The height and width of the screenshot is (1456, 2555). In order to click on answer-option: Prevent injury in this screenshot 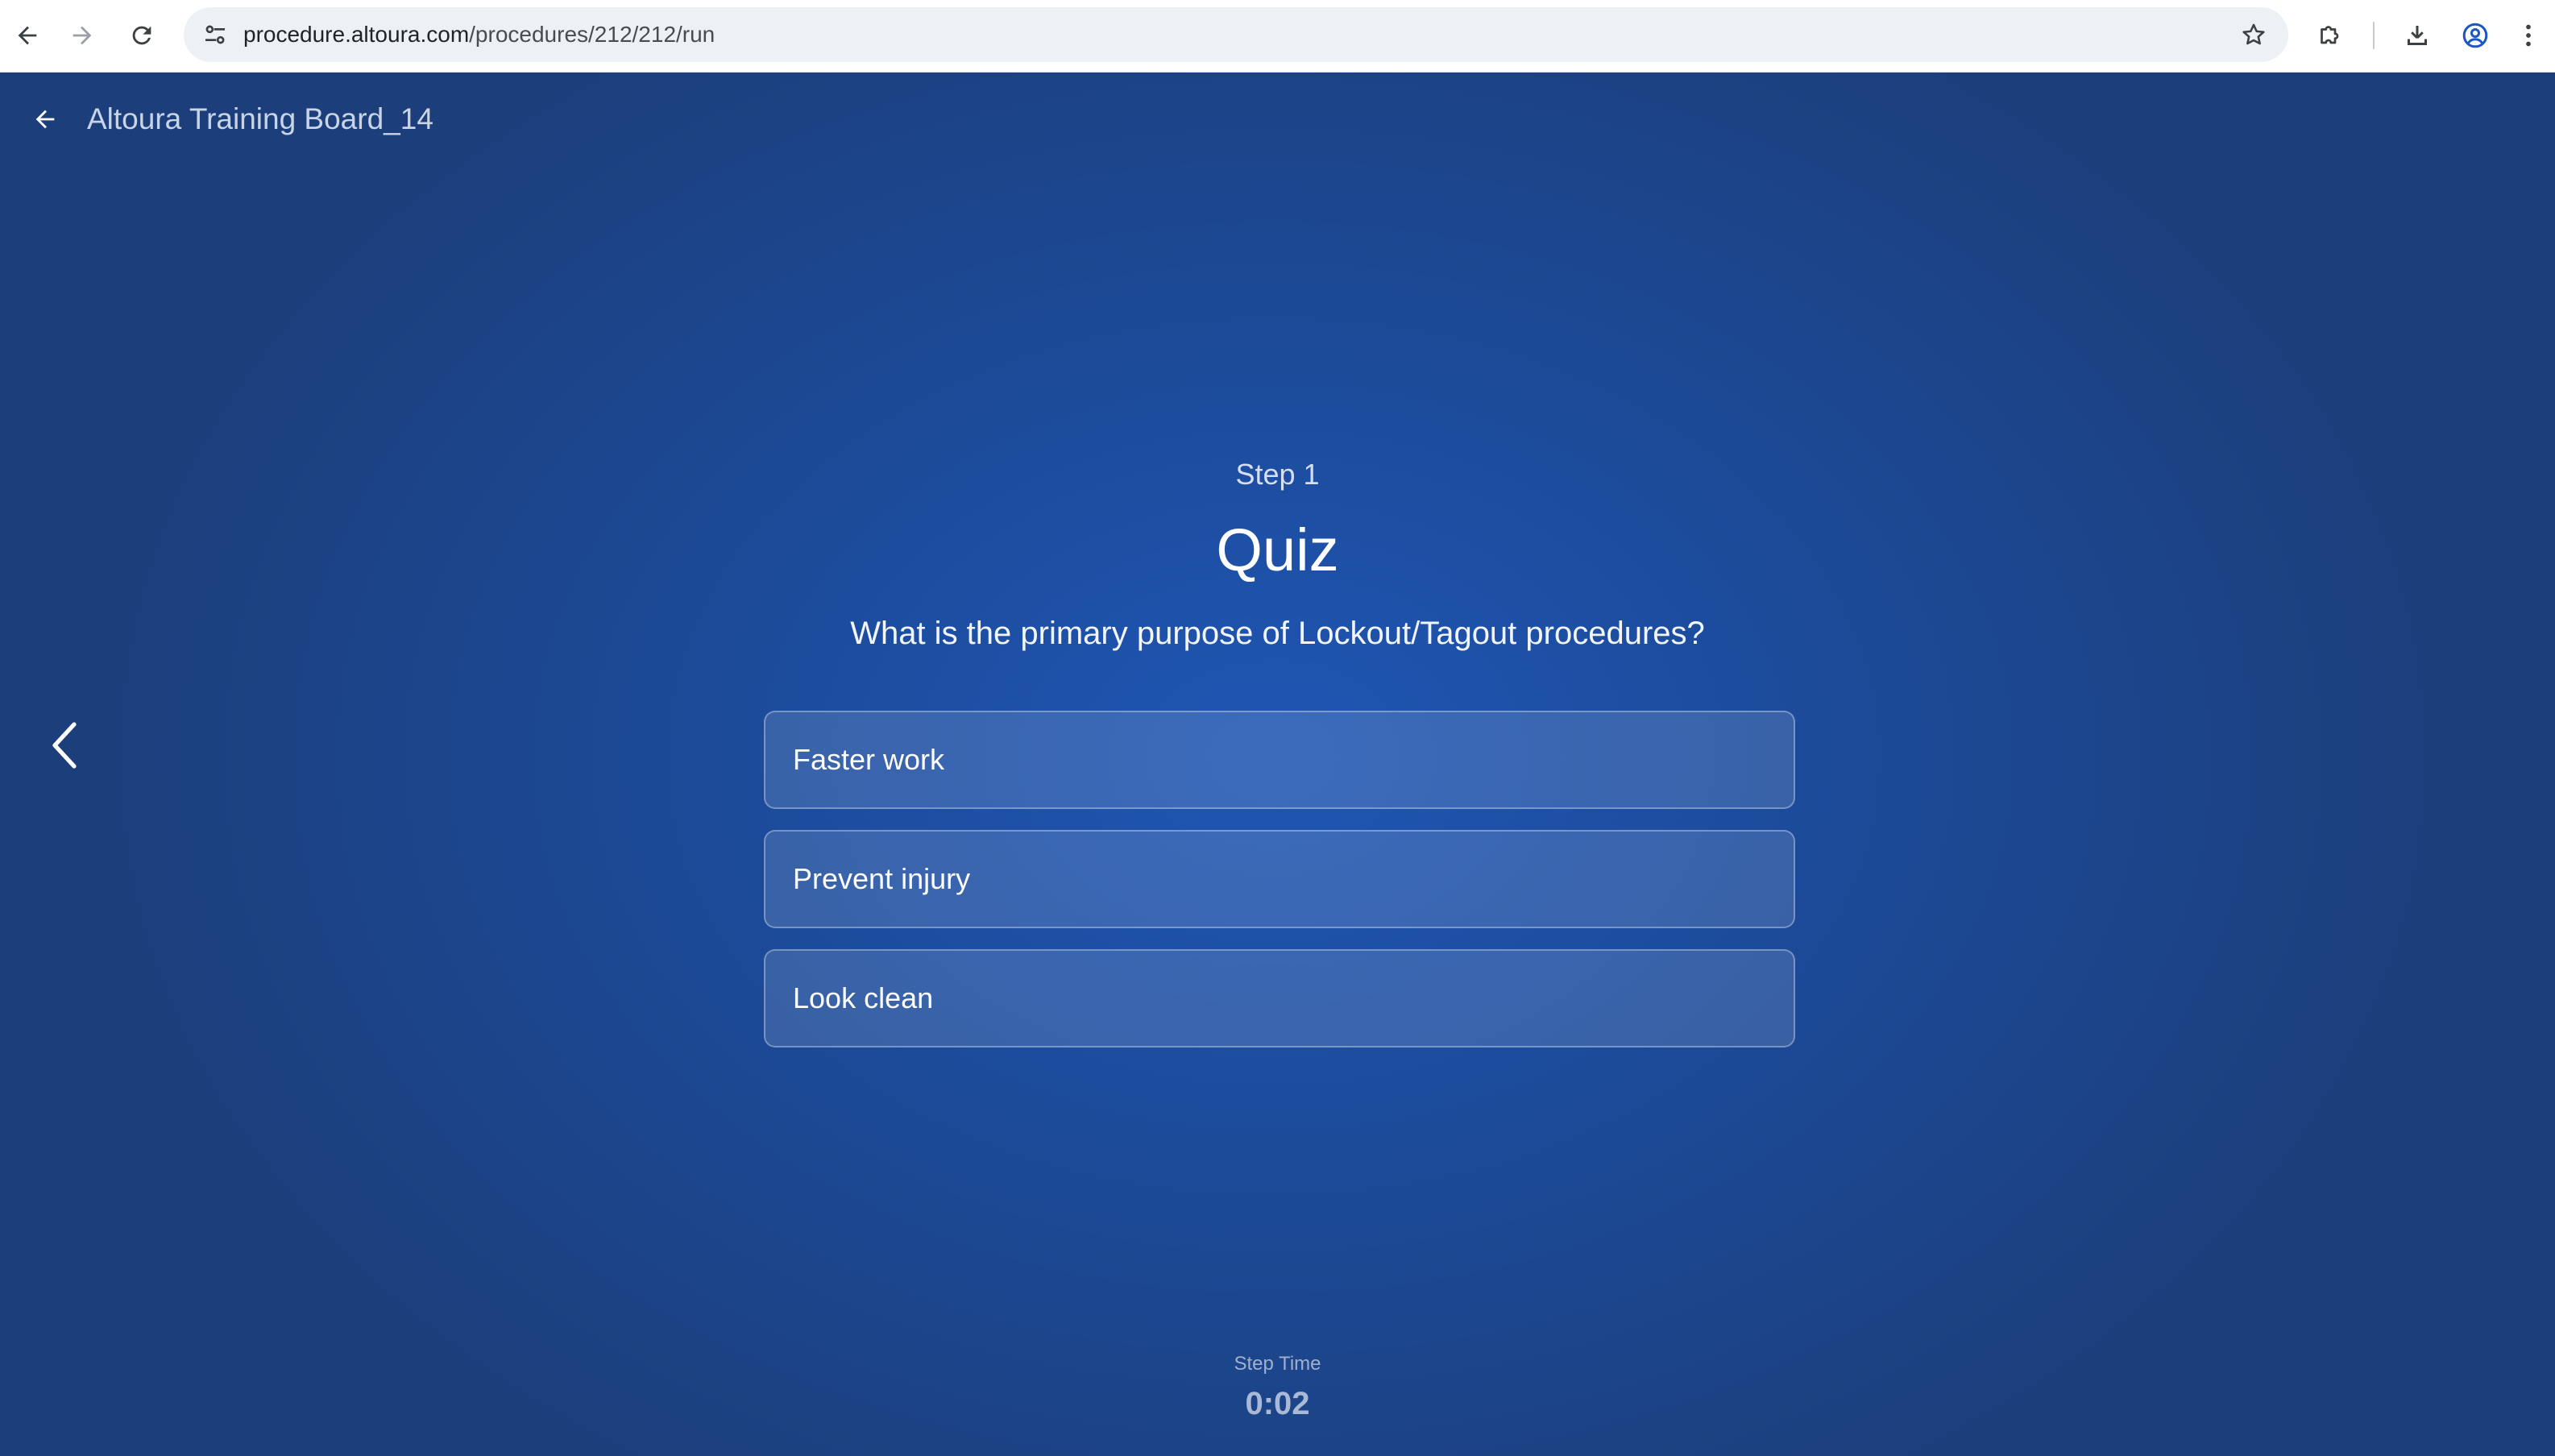, I will do `click(1279, 879)`.